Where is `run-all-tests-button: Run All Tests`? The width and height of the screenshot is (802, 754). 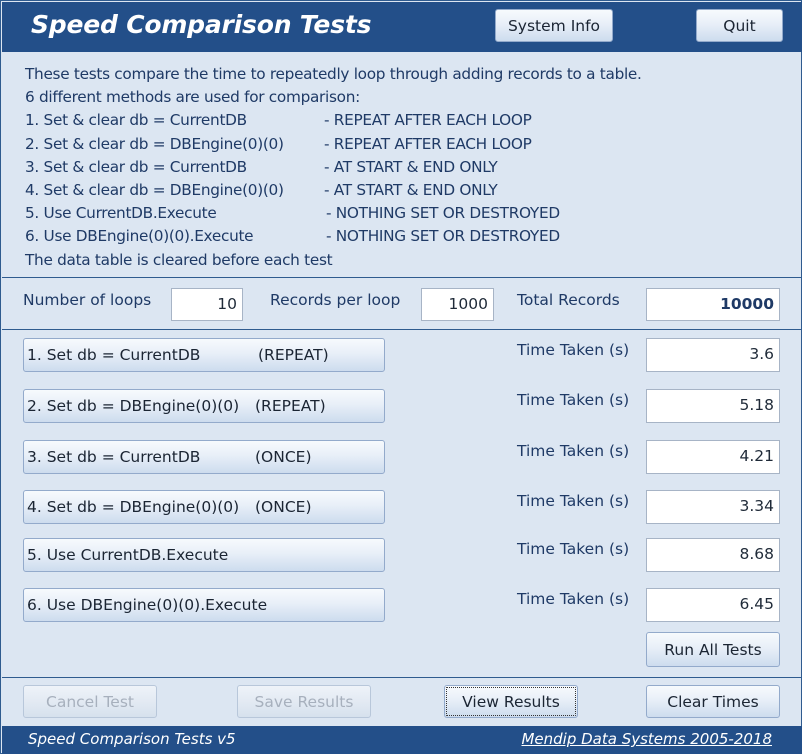 run-all-tests-button: Run All Tests is located at coordinates (713, 649).